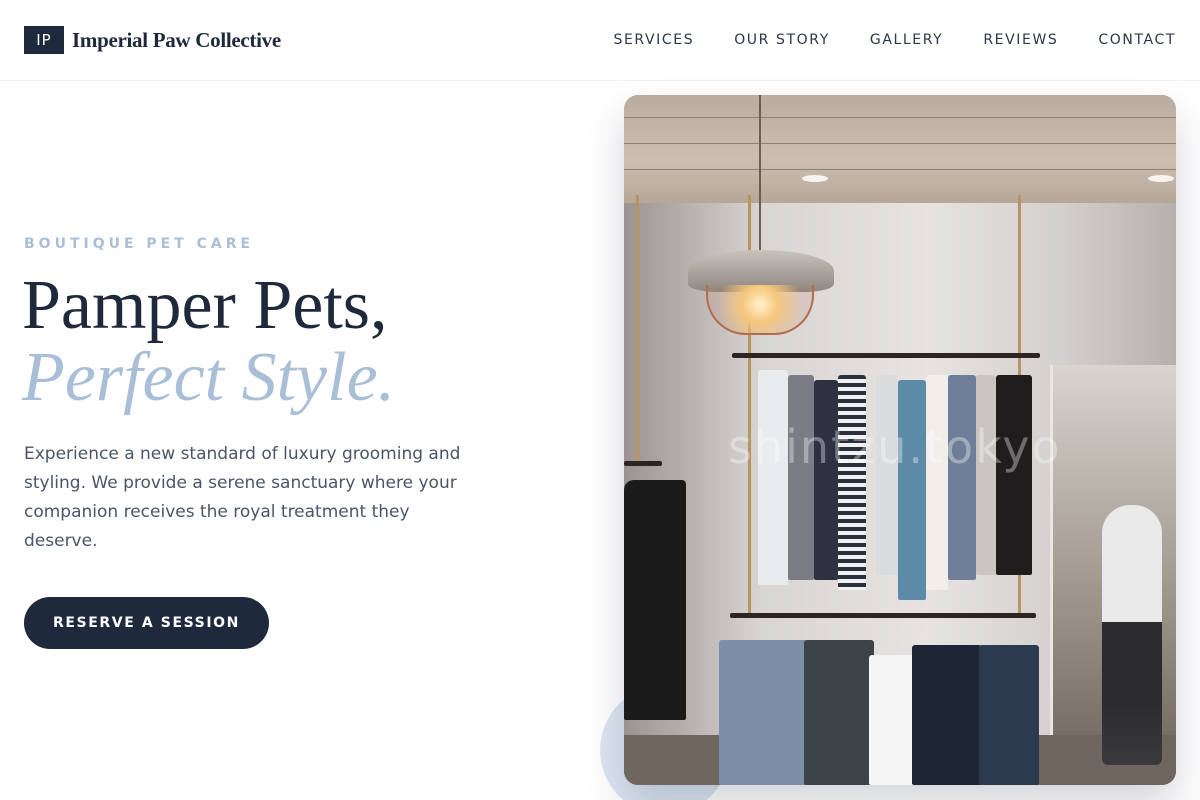 Image resolution: width=1200 pixels, height=800 pixels. I want to click on hero-headline: Pamper Pets, Perfect Style., so click(302, 342).